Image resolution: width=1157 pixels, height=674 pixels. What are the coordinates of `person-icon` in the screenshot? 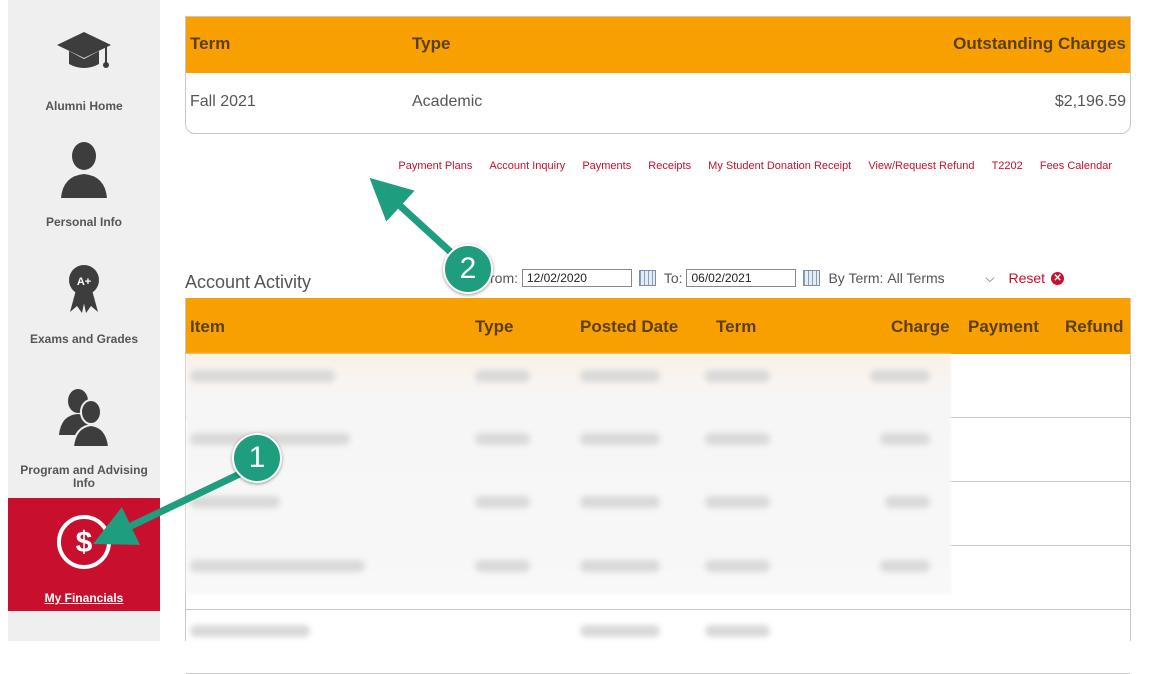 It's located at (84, 170).